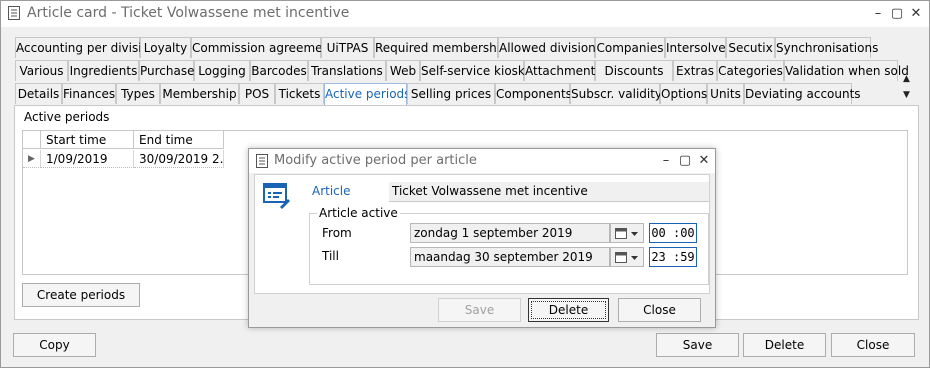 The image size is (930, 368). What do you see at coordinates (330, 256) in the screenshot?
I see `till-label: Till` at bounding box center [330, 256].